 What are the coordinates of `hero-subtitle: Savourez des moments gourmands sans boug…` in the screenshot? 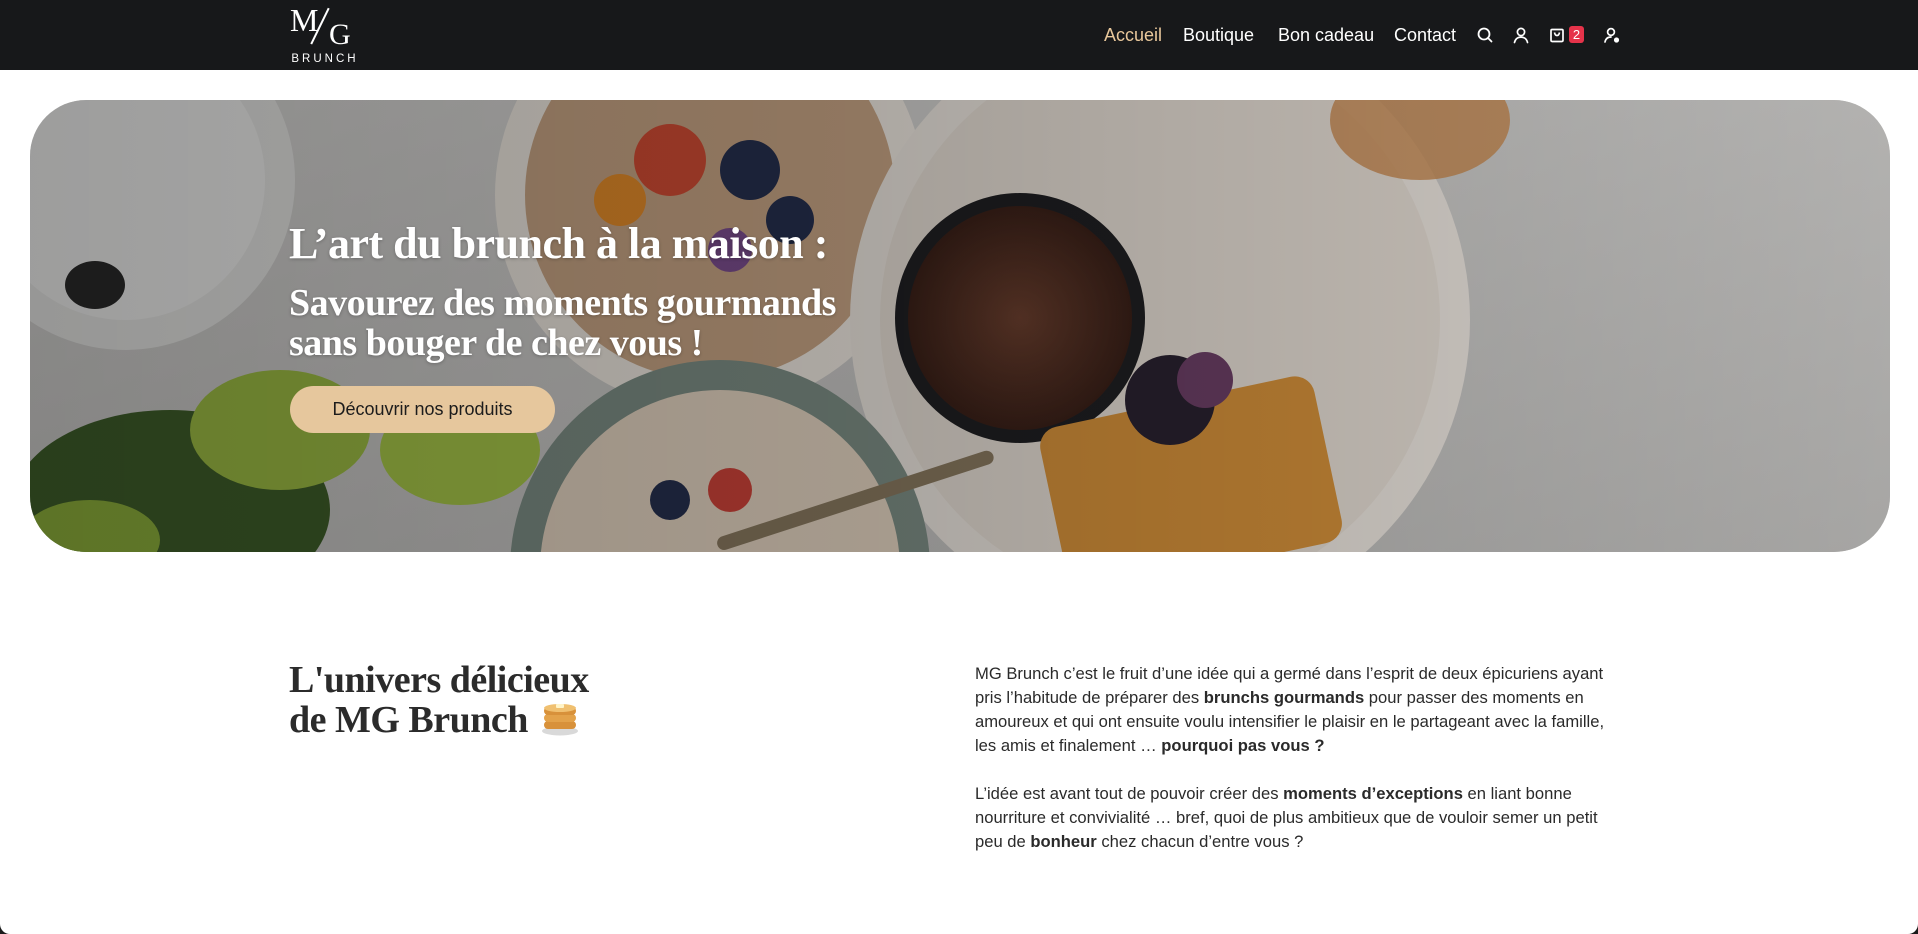 It's located at (589, 323).